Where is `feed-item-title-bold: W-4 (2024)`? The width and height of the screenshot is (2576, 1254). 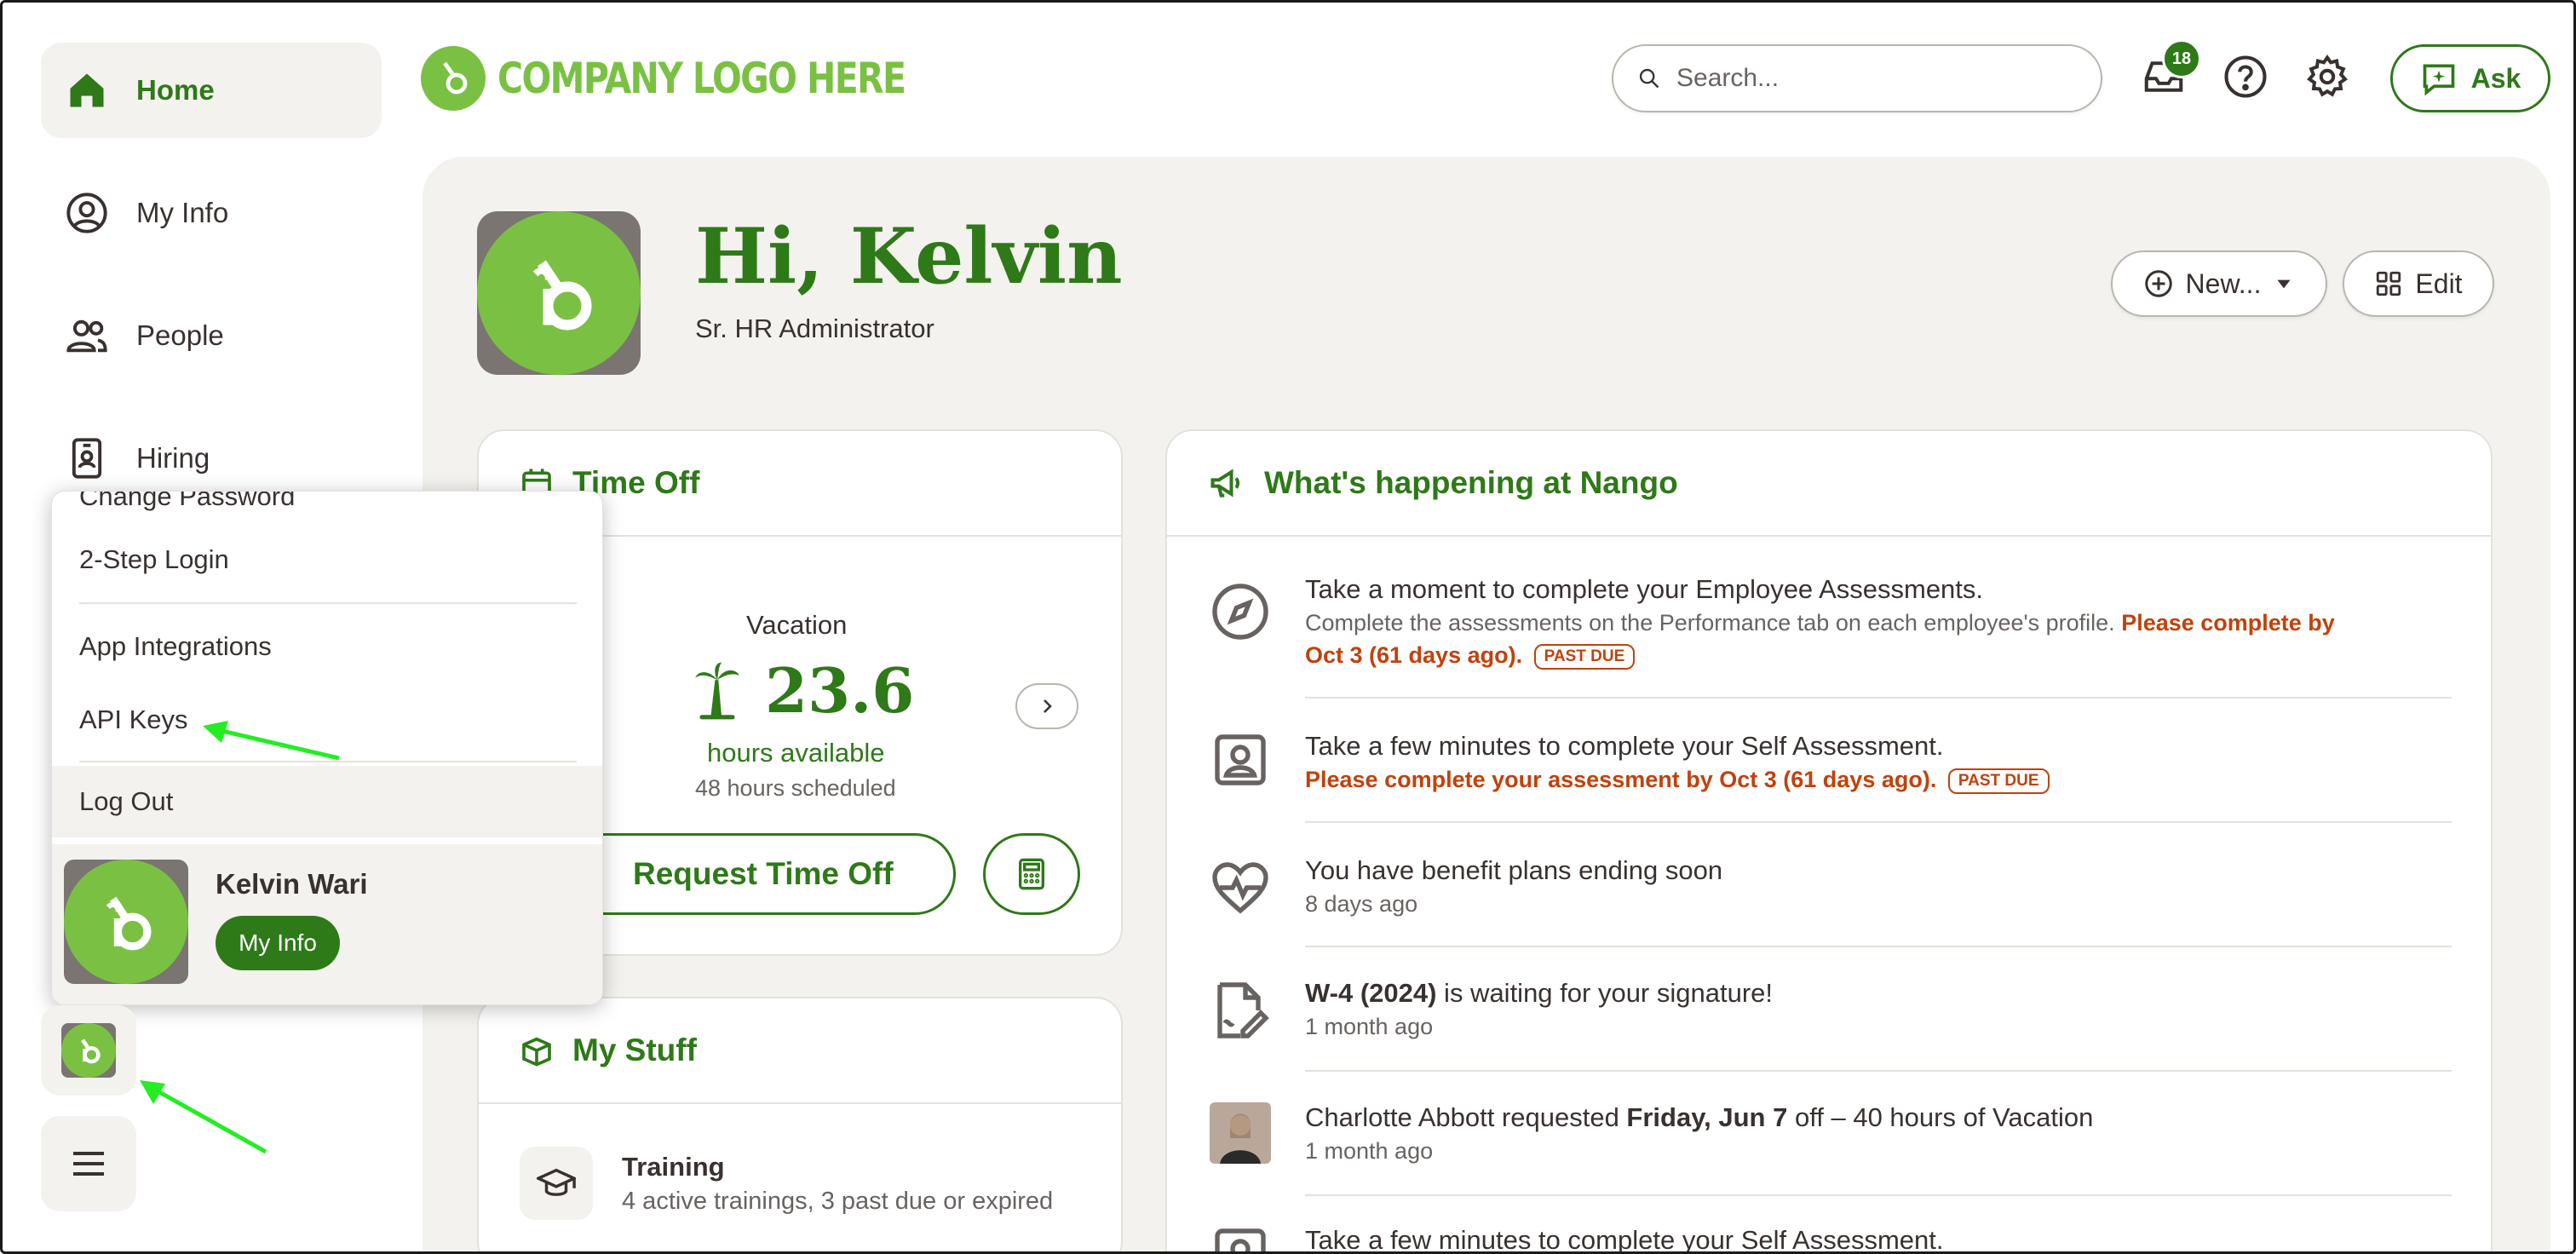
feed-item-title-bold: W-4 (2024) is located at coordinates (1371, 993).